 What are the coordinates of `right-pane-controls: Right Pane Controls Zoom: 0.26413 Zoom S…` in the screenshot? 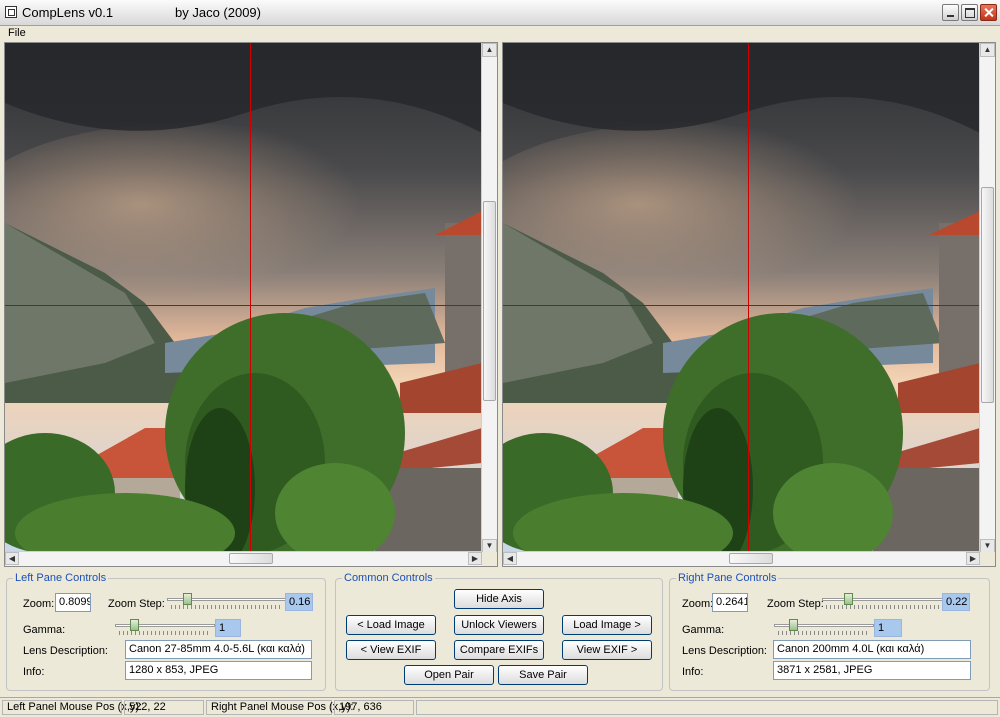 It's located at (829, 631).